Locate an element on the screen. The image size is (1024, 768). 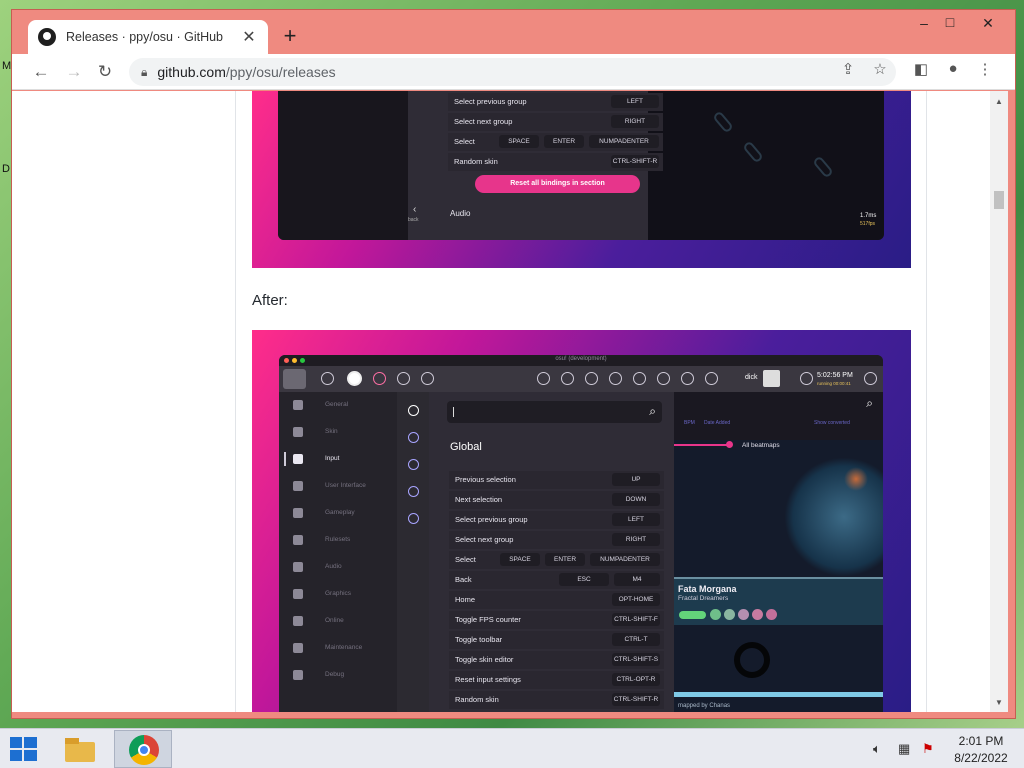
beatmap-filter-dropdown: All beatmaps is located at coordinates (761, 445).